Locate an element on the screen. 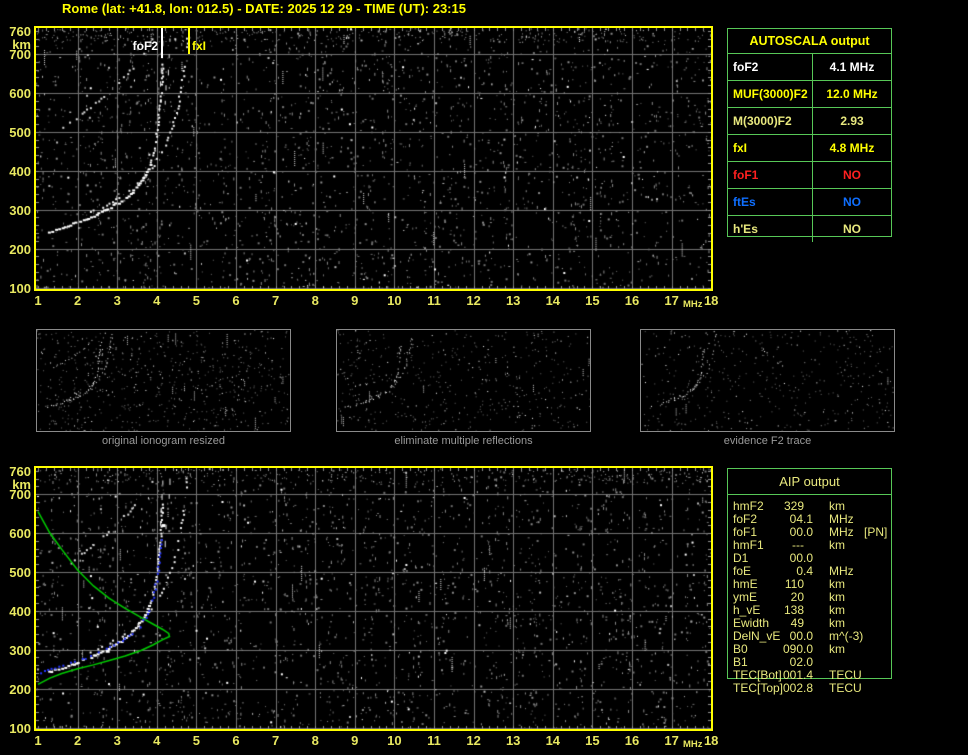 The width and height of the screenshot is (968, 755). panel-eliminate-reflections-canvas is located at coordinates (463, 380).